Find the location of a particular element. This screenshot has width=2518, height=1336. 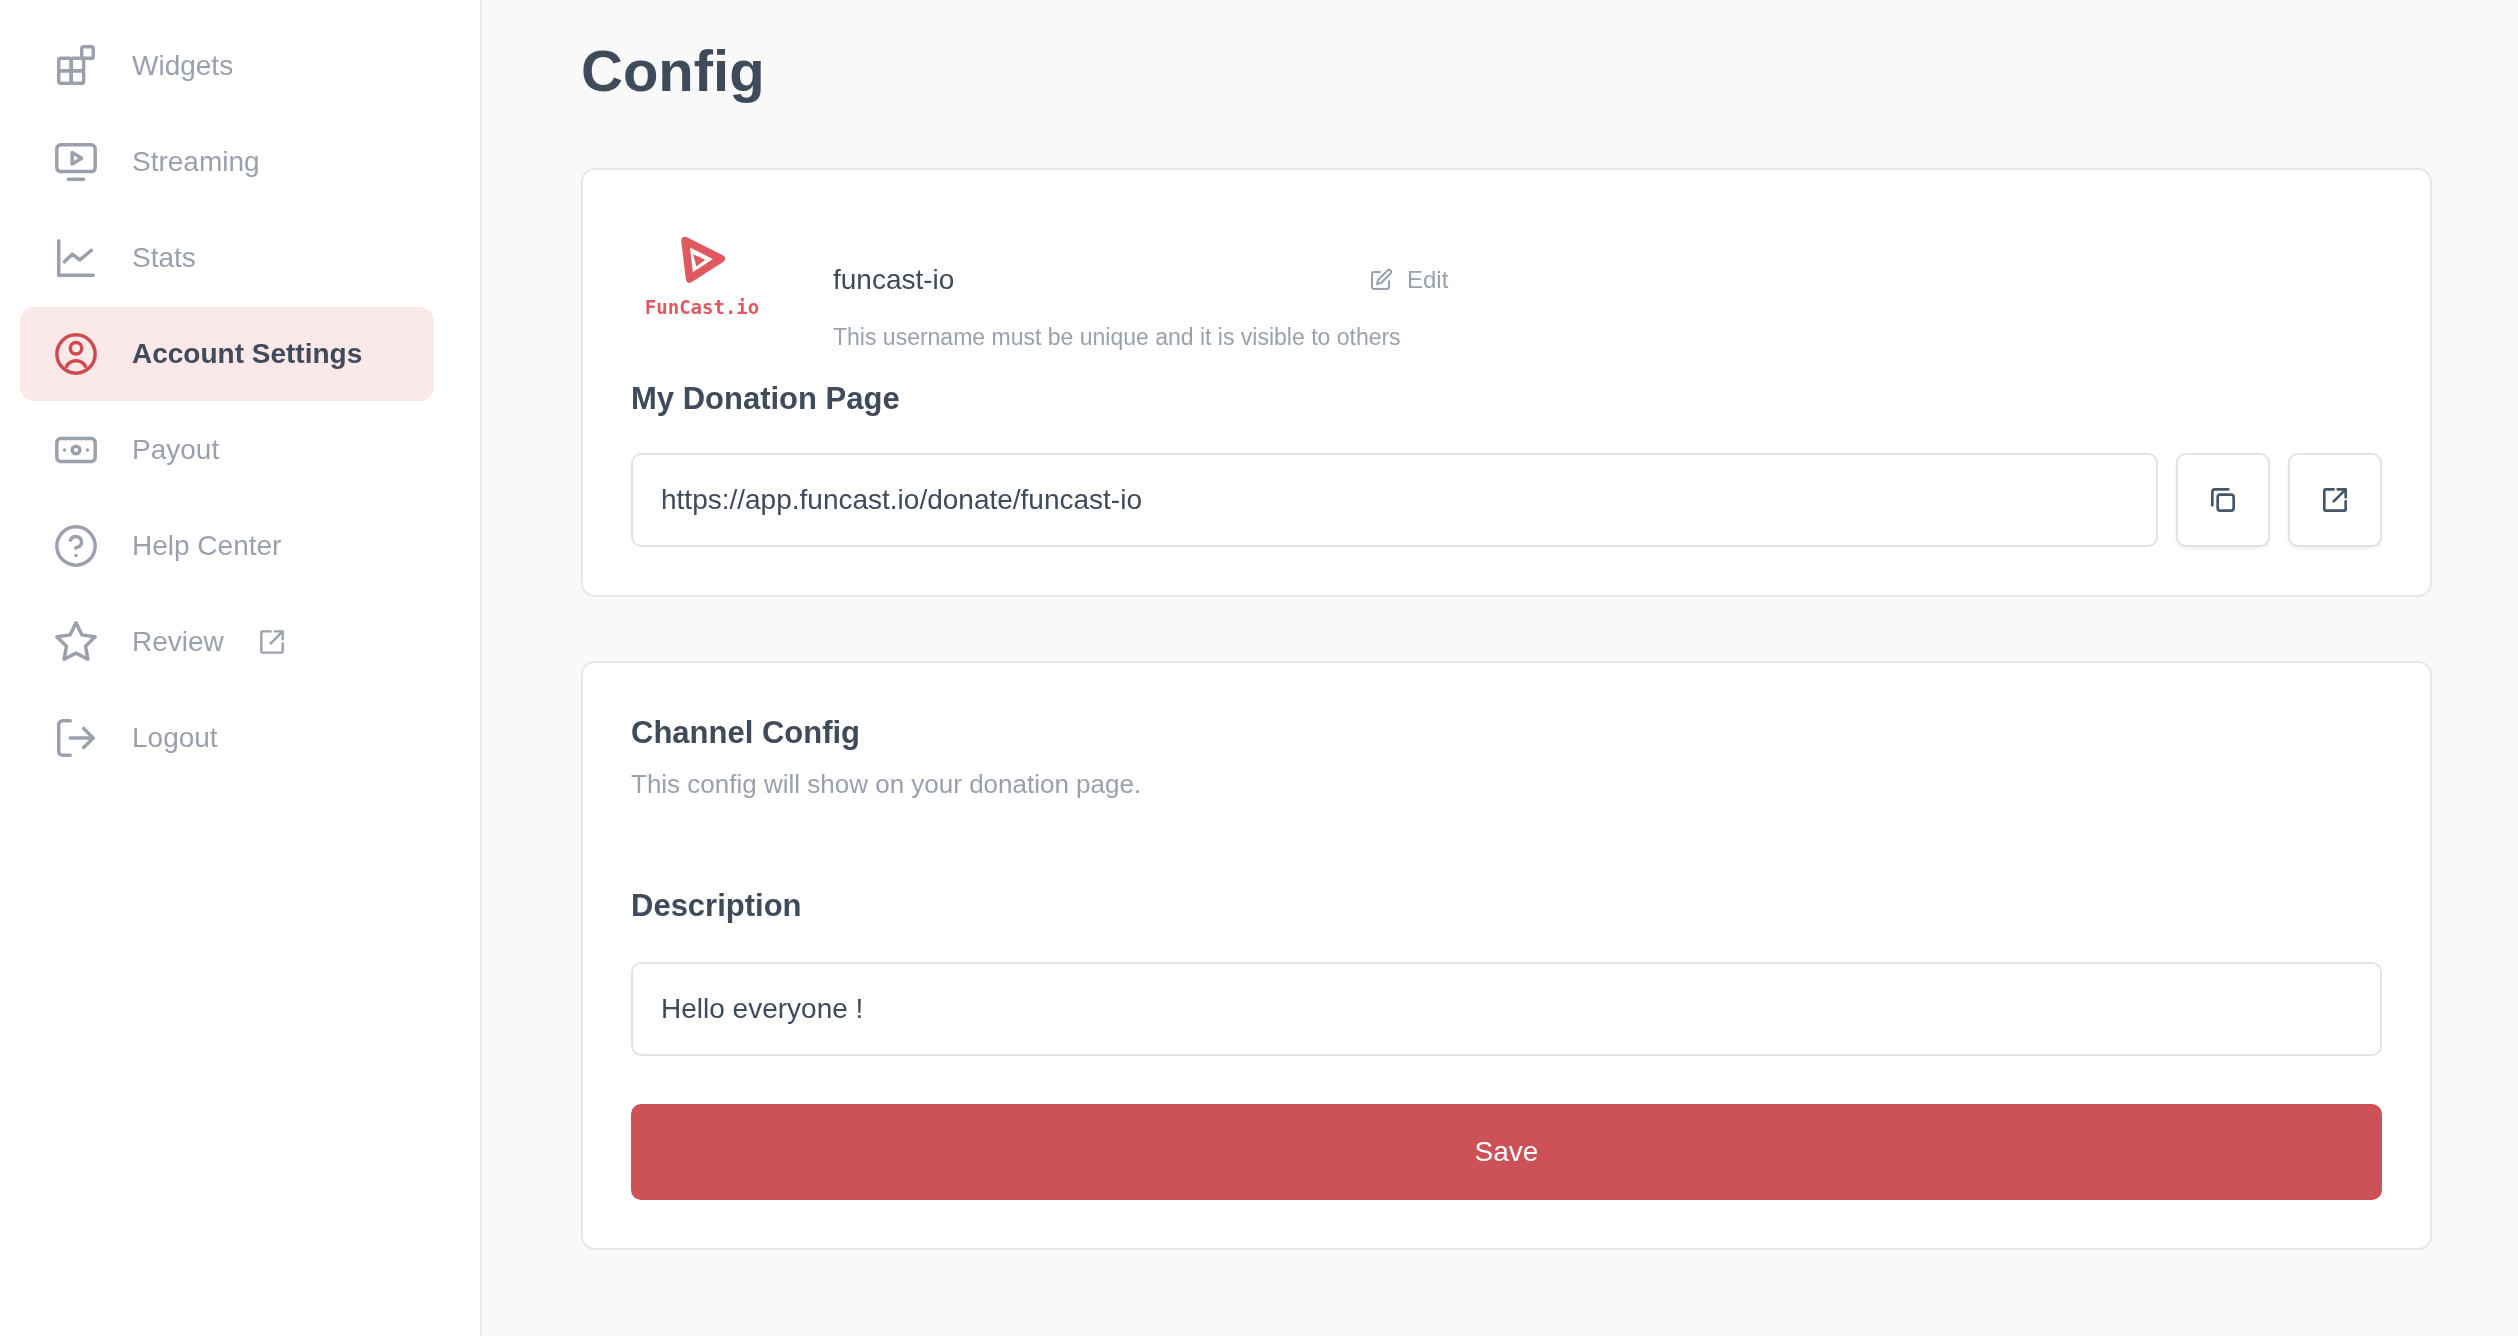

user-circle-icon is located at coordinates (76, 354).